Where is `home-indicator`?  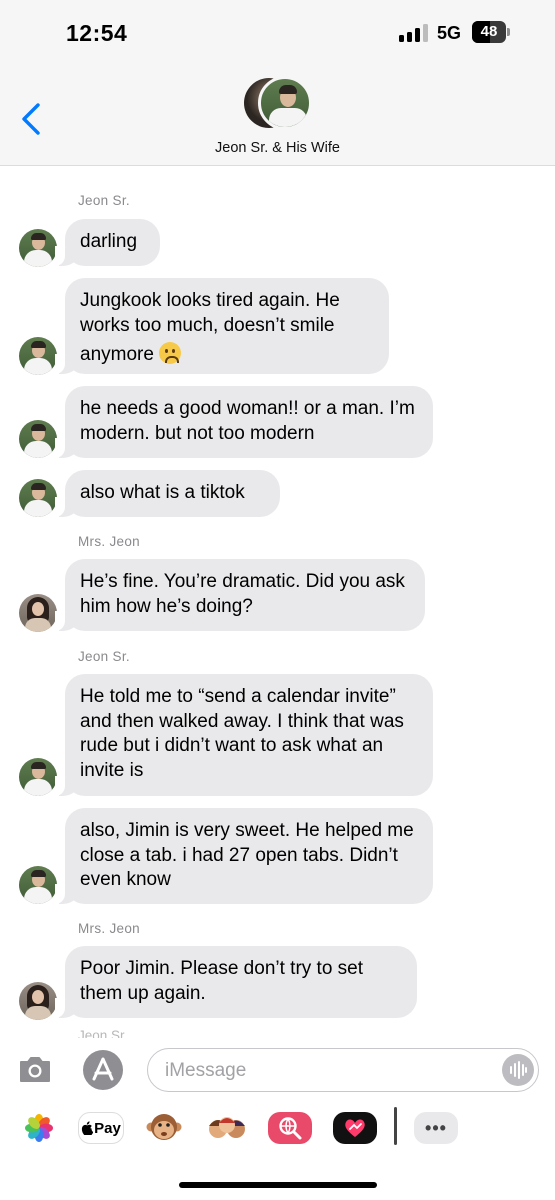 home-indicator is located at coordinates (278, 1185).